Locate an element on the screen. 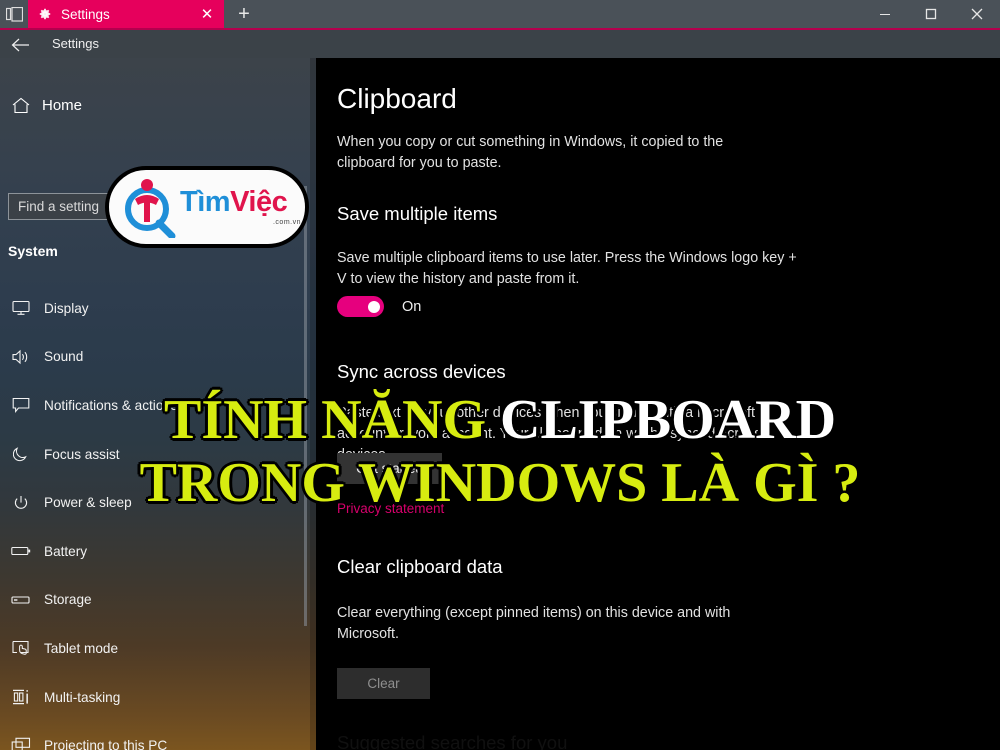 The width and height of the screenshot is (1000, 750). sidebar-item-focus-assist: Focus assist is located at coordinates (150, 454).